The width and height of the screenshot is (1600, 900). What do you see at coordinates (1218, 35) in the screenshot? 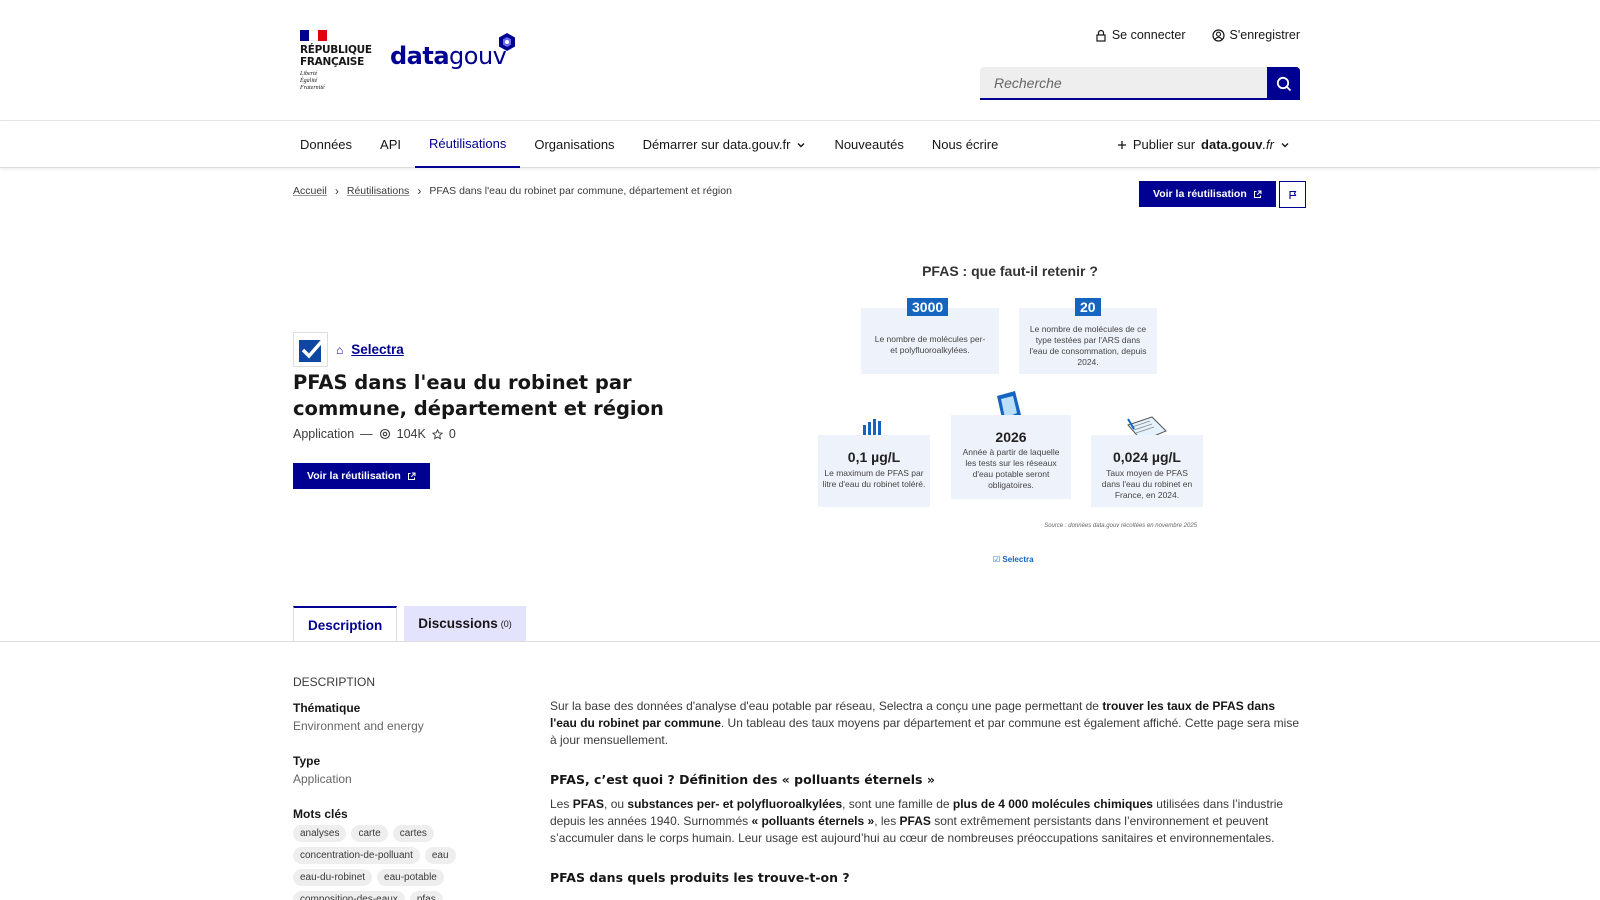
I see `account-circle-icon` at bounding box center [1218, 35].